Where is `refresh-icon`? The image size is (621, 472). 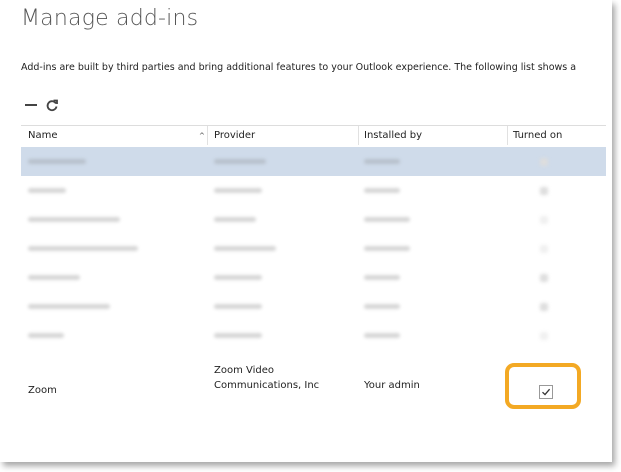 refresh-icon is located at coordinates (52, 105).